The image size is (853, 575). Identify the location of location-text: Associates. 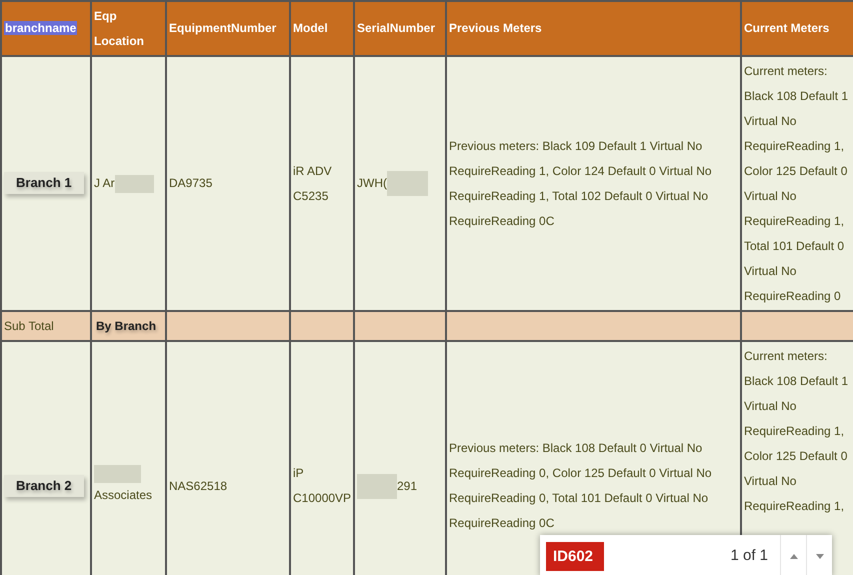
(123, 495).